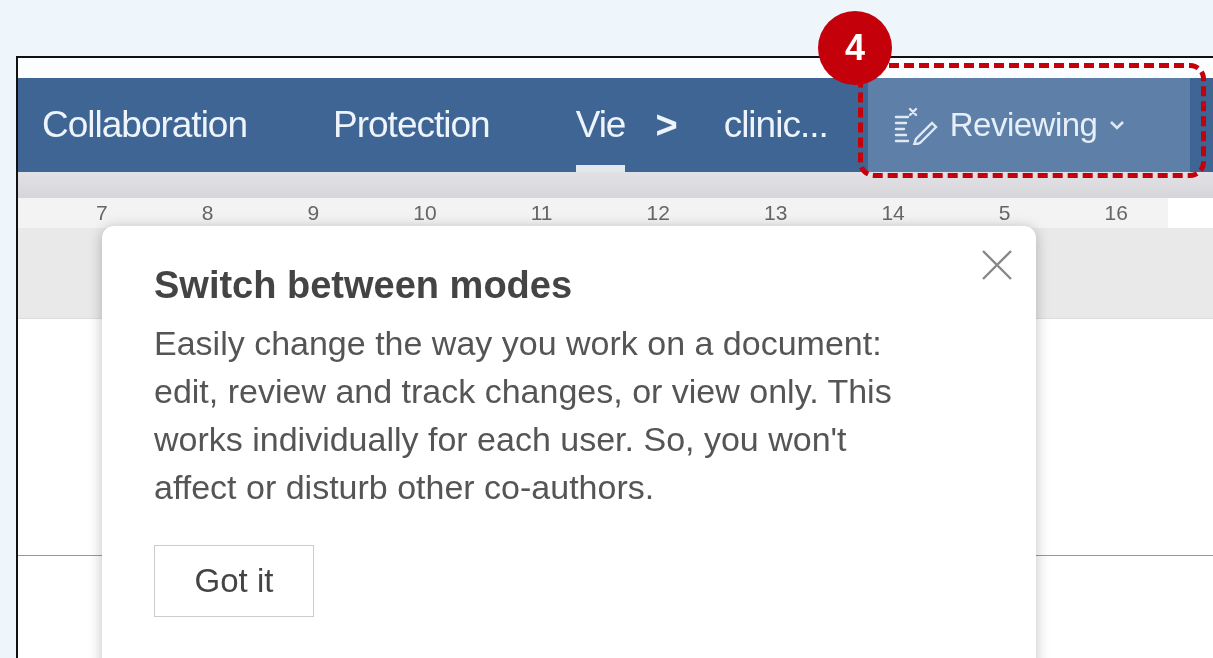 The height and width of the screenshot is (658, 1213). What do you see at coordinates (364, 285) in the screenshot?
I see `popup-title: Switch between modes` at bounding box center [364, 285].